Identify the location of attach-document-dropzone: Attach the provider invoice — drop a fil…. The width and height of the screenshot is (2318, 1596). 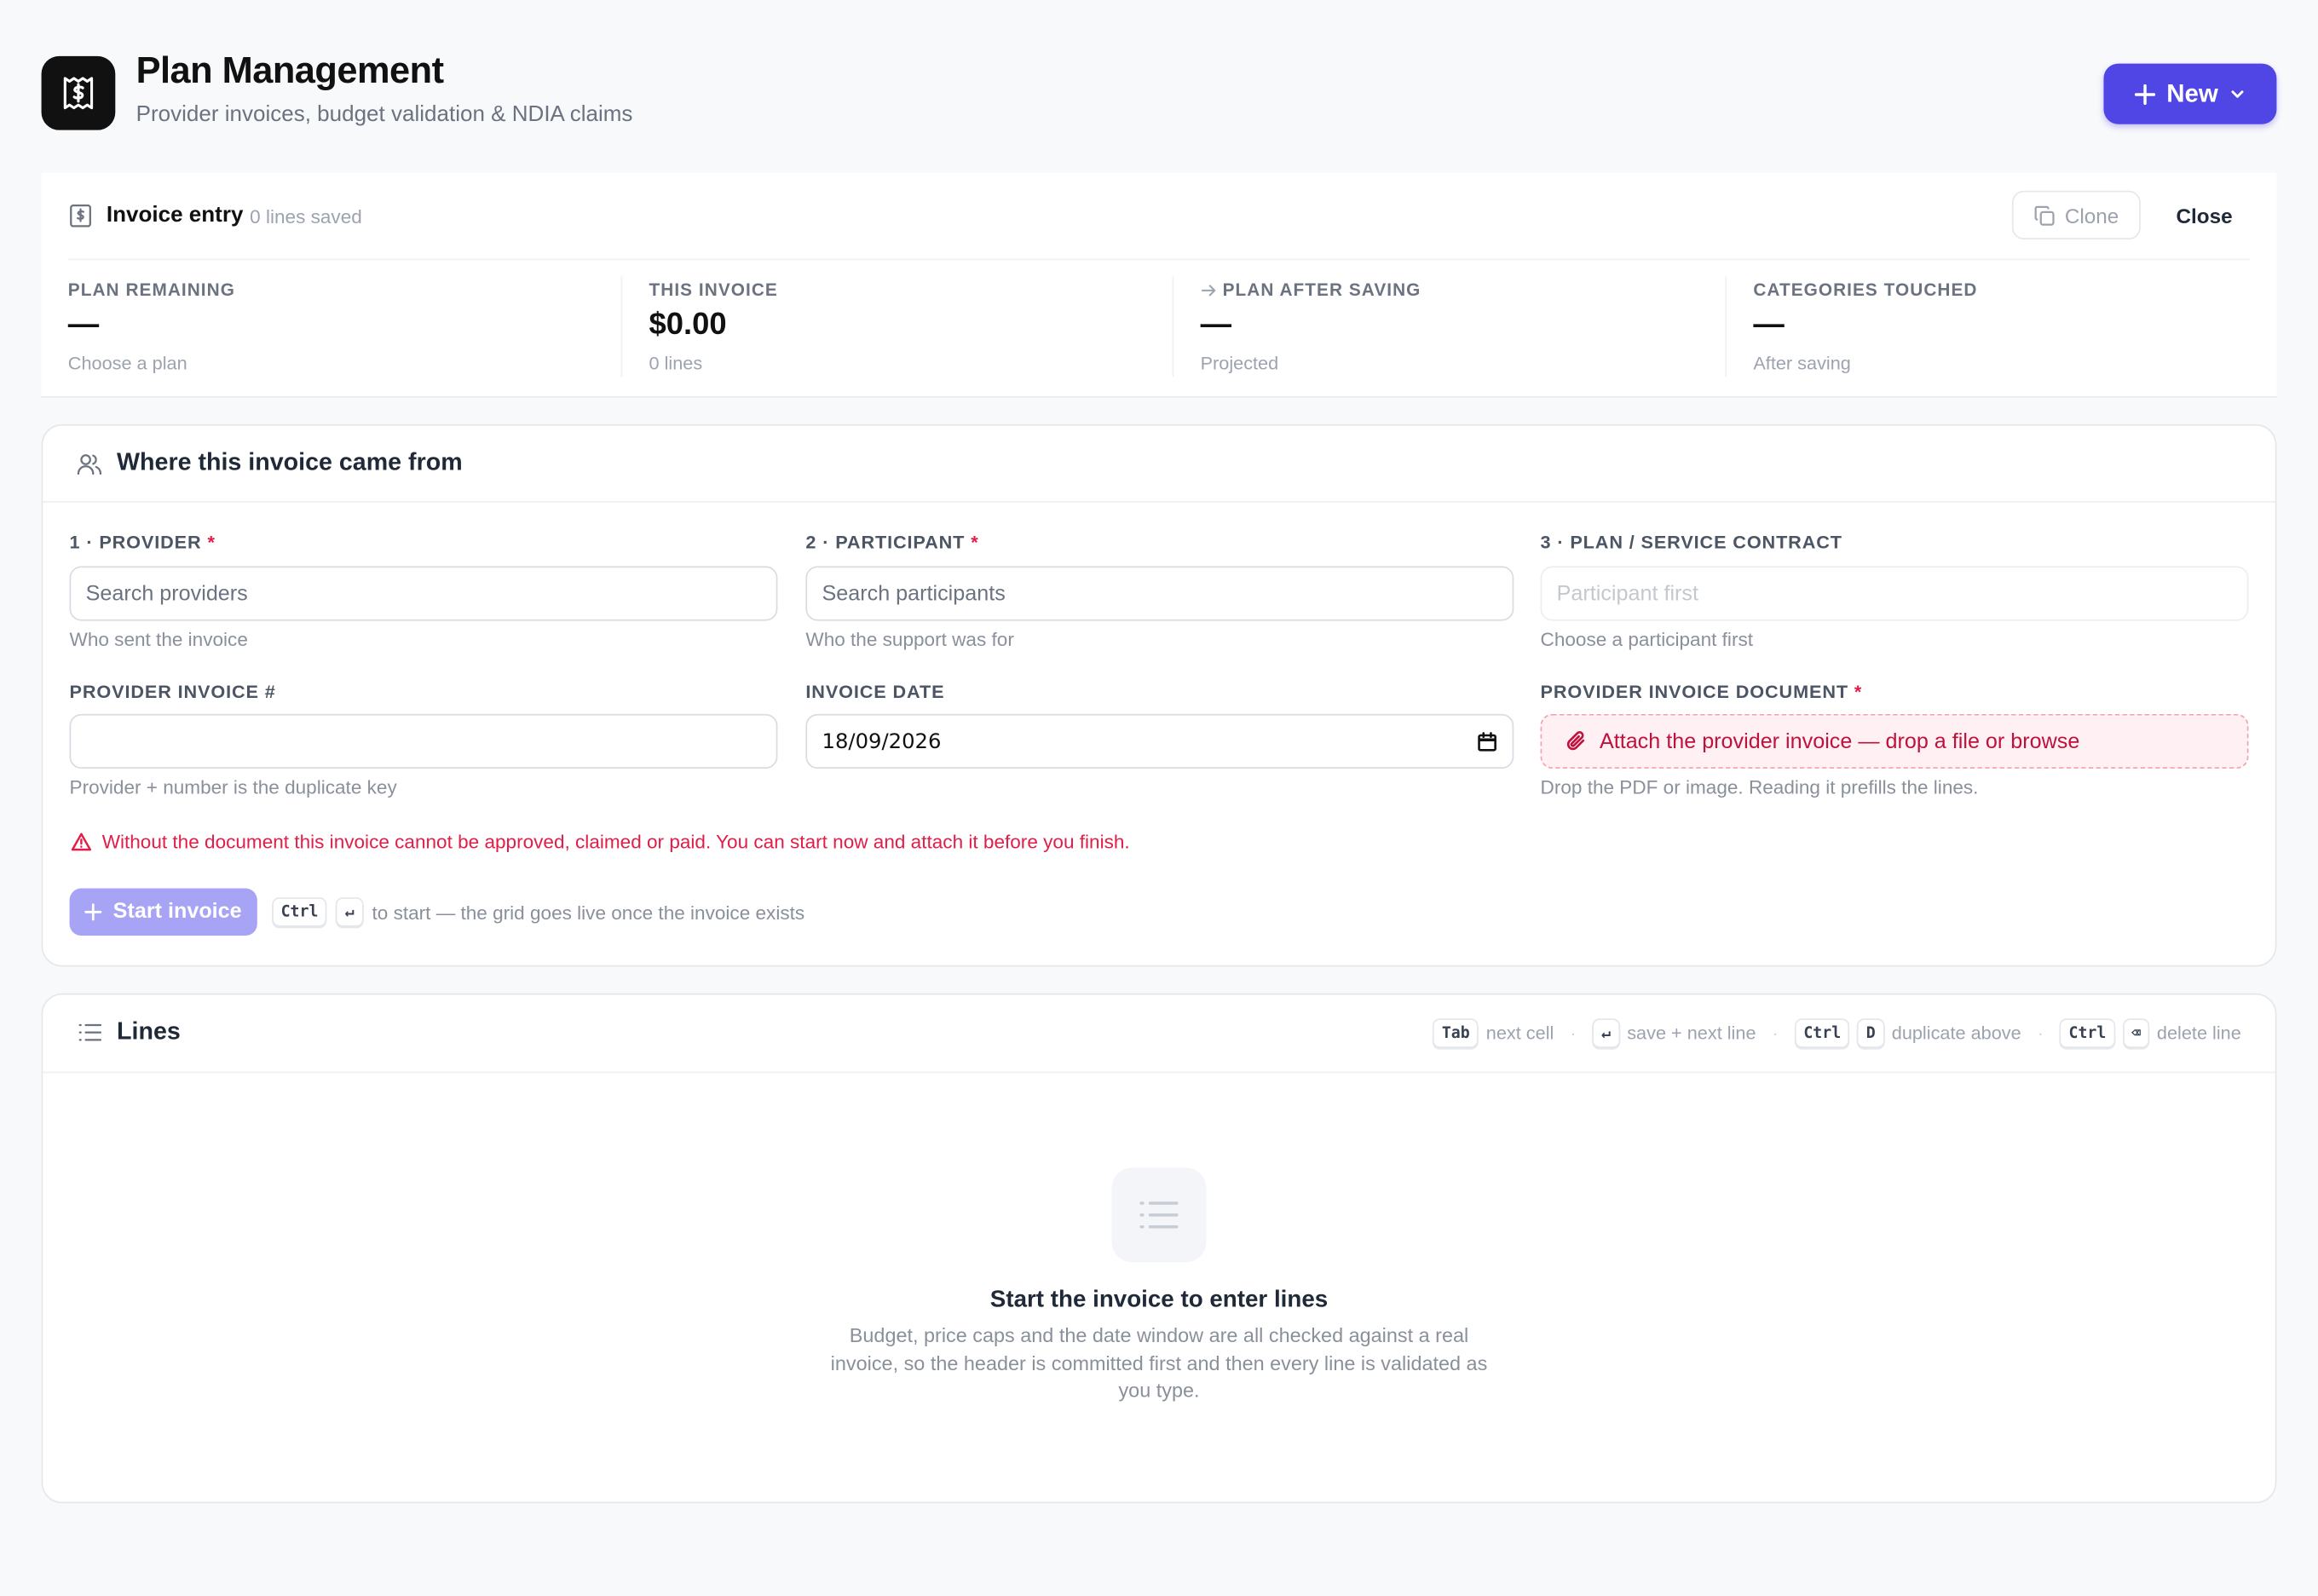
(1894, 741).